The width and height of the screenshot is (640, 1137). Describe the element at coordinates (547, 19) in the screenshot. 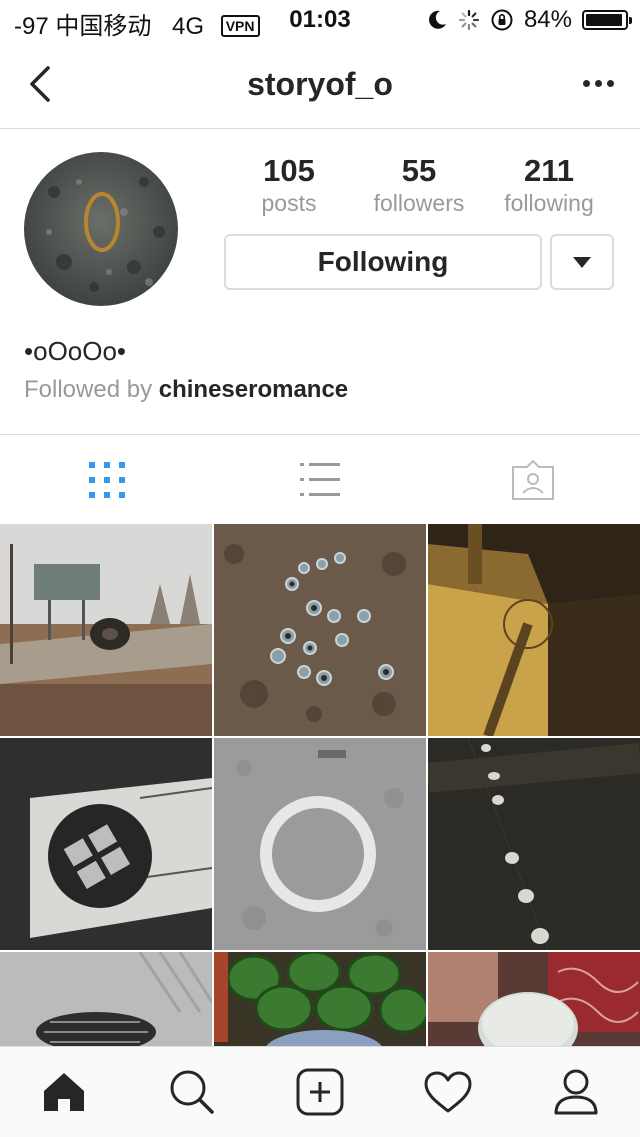

I see `battery-percent: 84%` at that location.